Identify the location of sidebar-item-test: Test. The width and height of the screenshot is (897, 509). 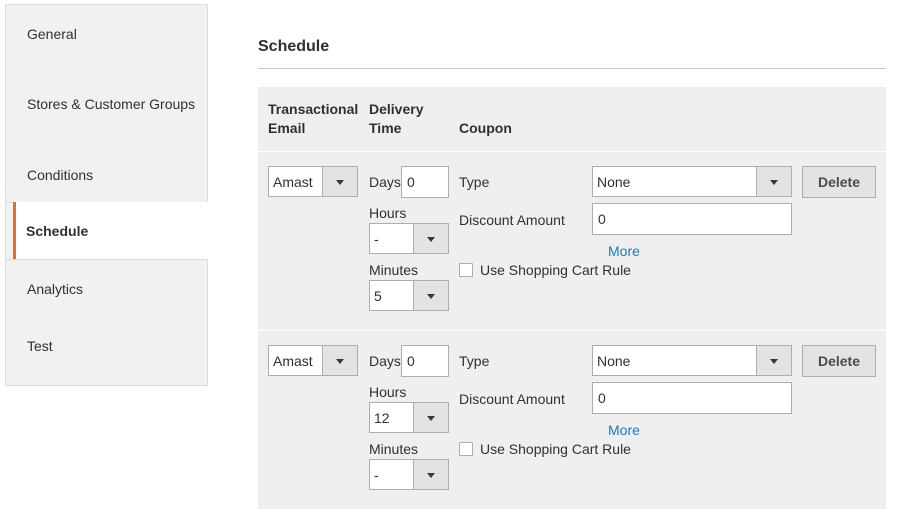
(106, 345).